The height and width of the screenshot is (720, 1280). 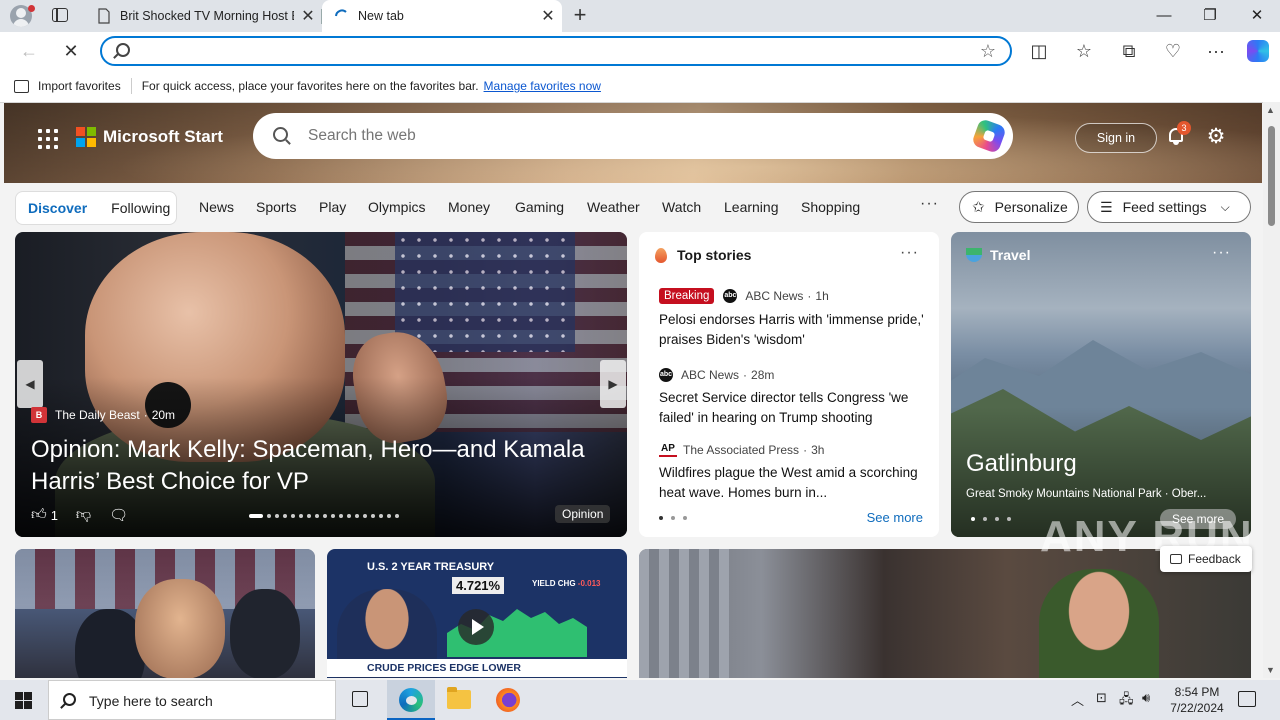 I want to click on like-button: 👍︎ 1, so click(x=44, y=515).